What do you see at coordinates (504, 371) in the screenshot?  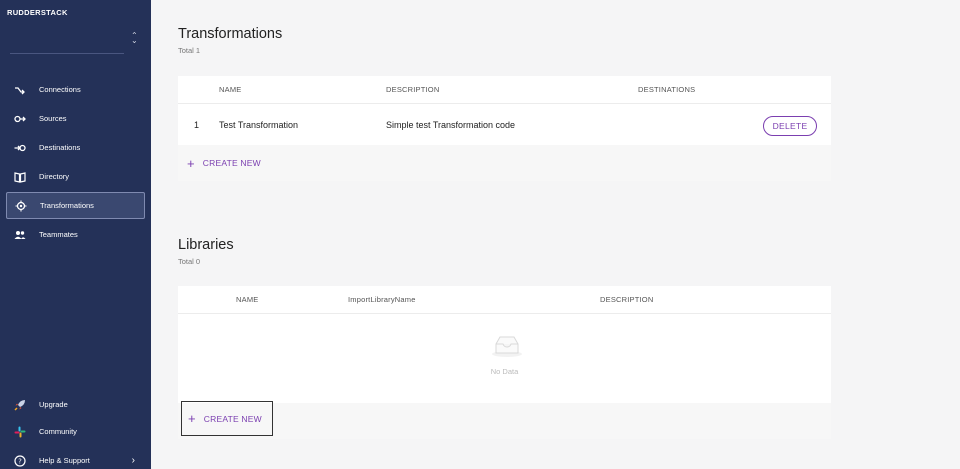 I see `empty-text: No Data` at bounding box center [504, 371].